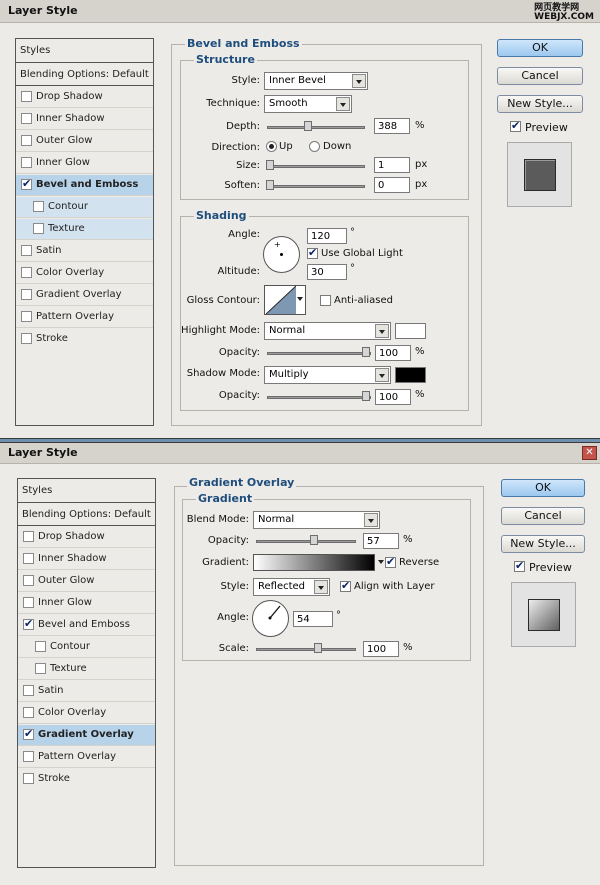 The width and height of the screenshot is (600, 885). Describe the element at coordinates (306, 648) in the screenshot. I see `scale-slider` at that location.